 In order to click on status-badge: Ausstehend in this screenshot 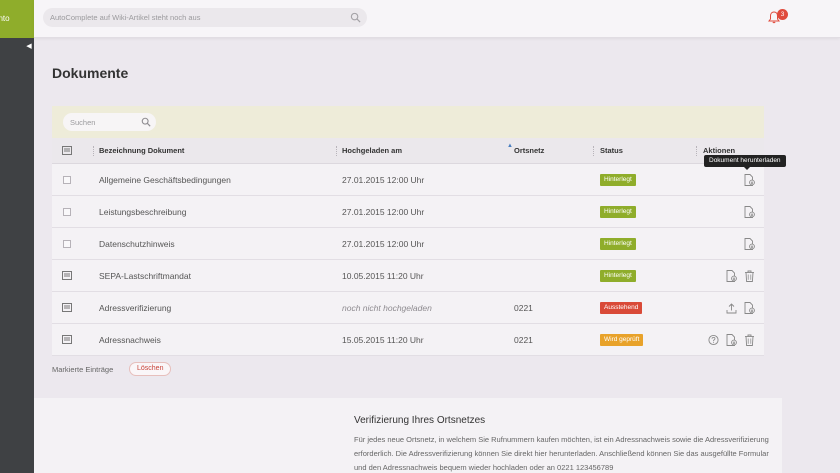, I will do `click(621, 308)`.